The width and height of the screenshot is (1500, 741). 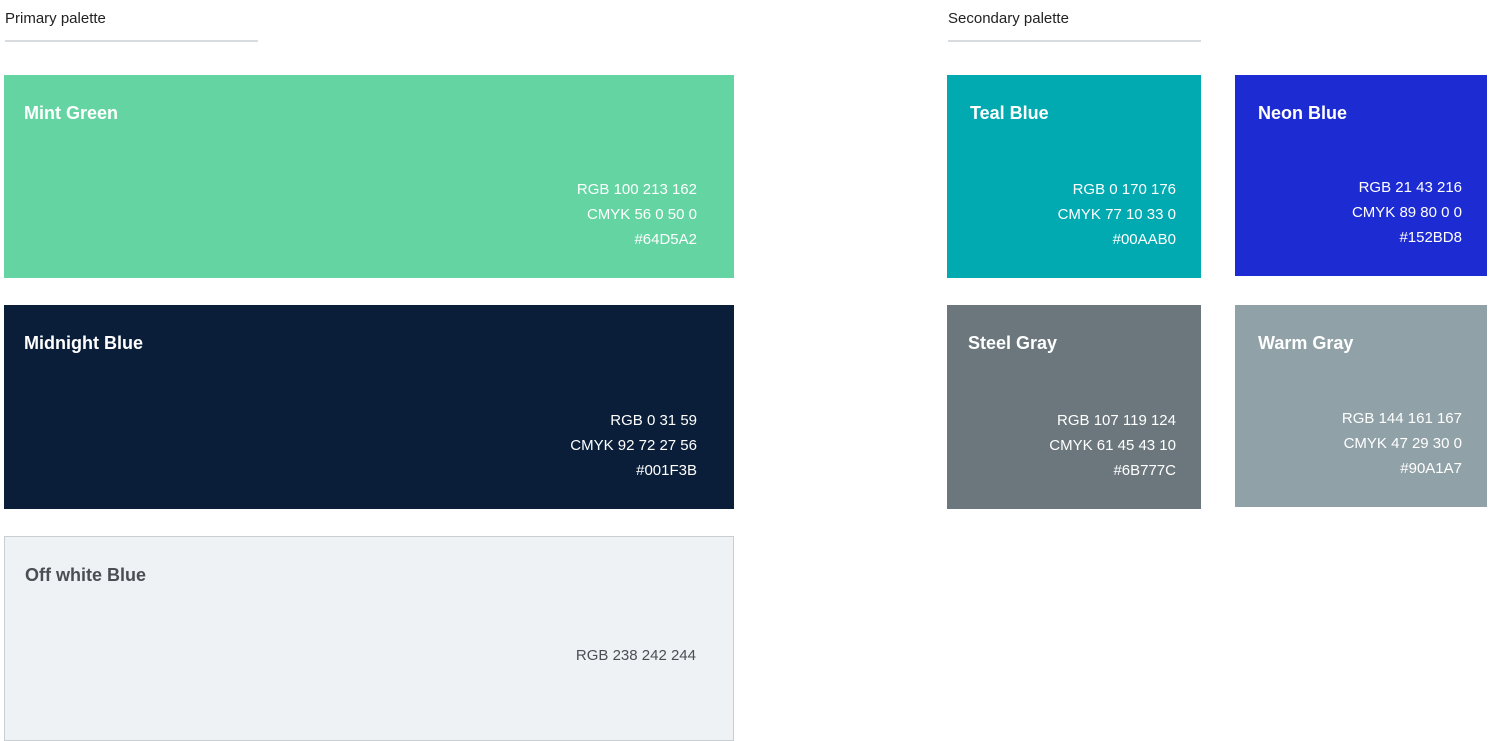 I want to click on primary-palette-divider, so click(x=131, y=41).